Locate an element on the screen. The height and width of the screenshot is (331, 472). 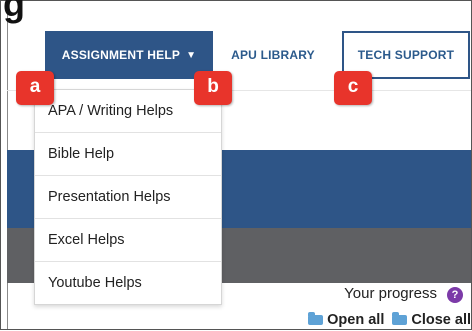
caret-down-icon: ▼ is located at coordinates (191, 55).